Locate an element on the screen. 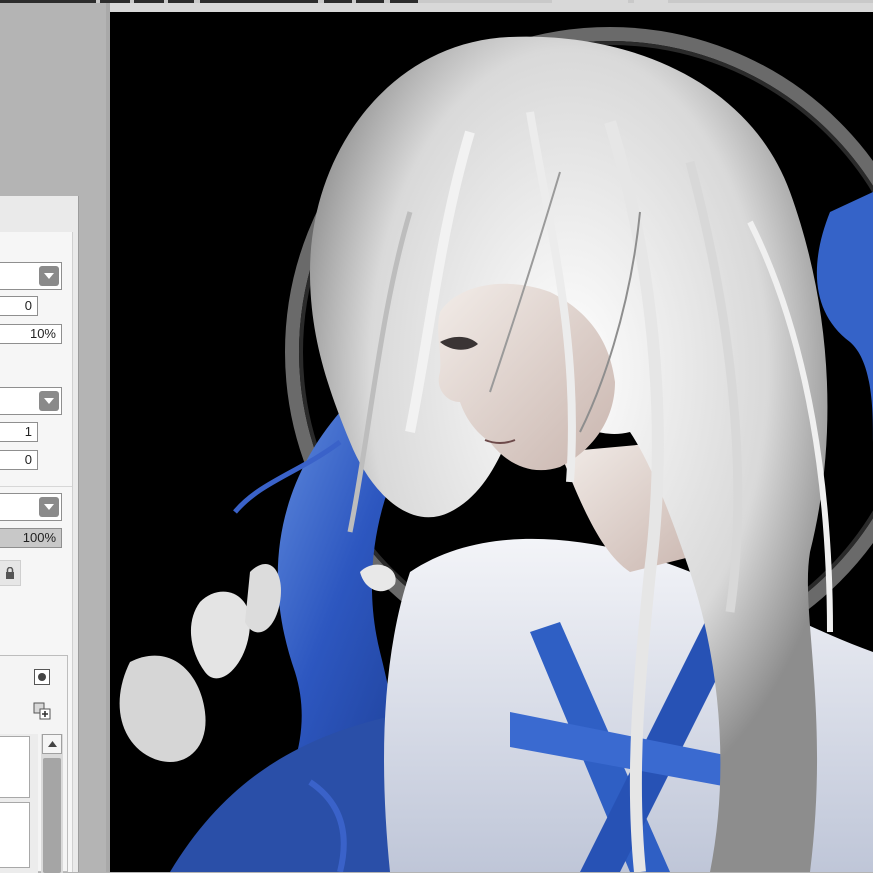 Image resolution: width=873 pixels, height=873 pixels. layer-list is located at coordinates (19, 803).